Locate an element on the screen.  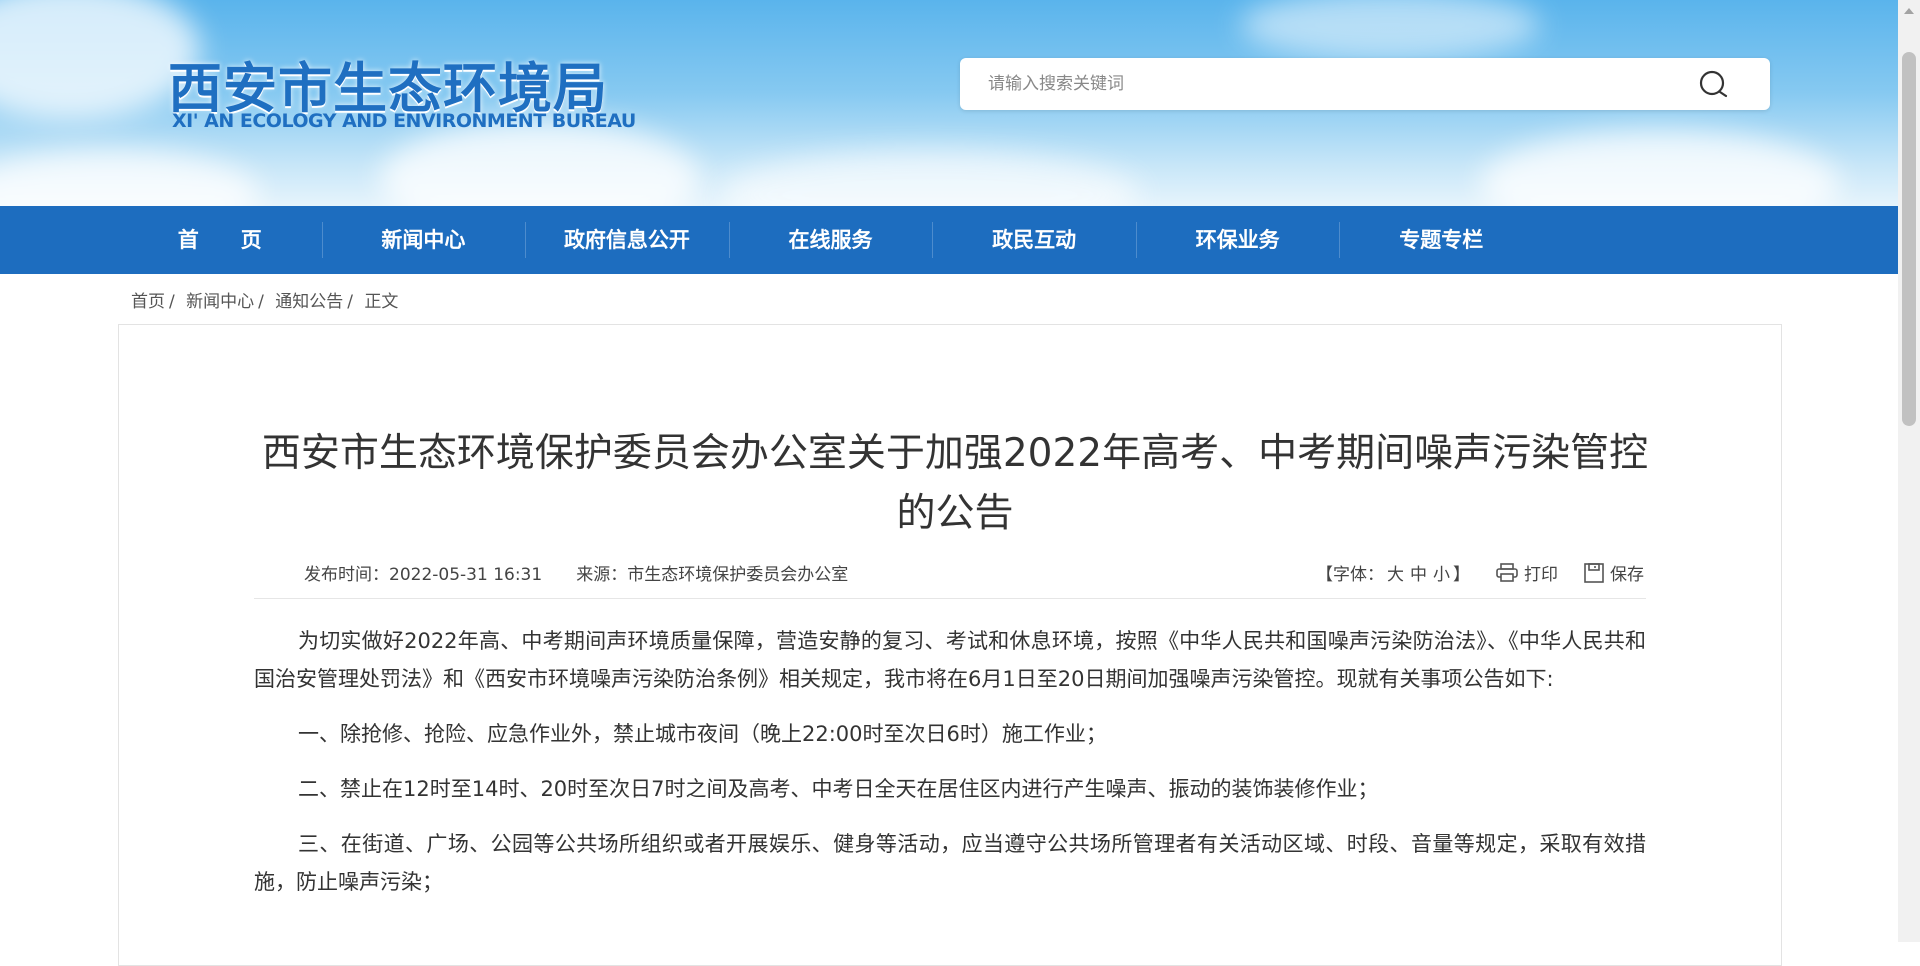
breadcrumb-home: 首页 is located at coordinates (148, 302).